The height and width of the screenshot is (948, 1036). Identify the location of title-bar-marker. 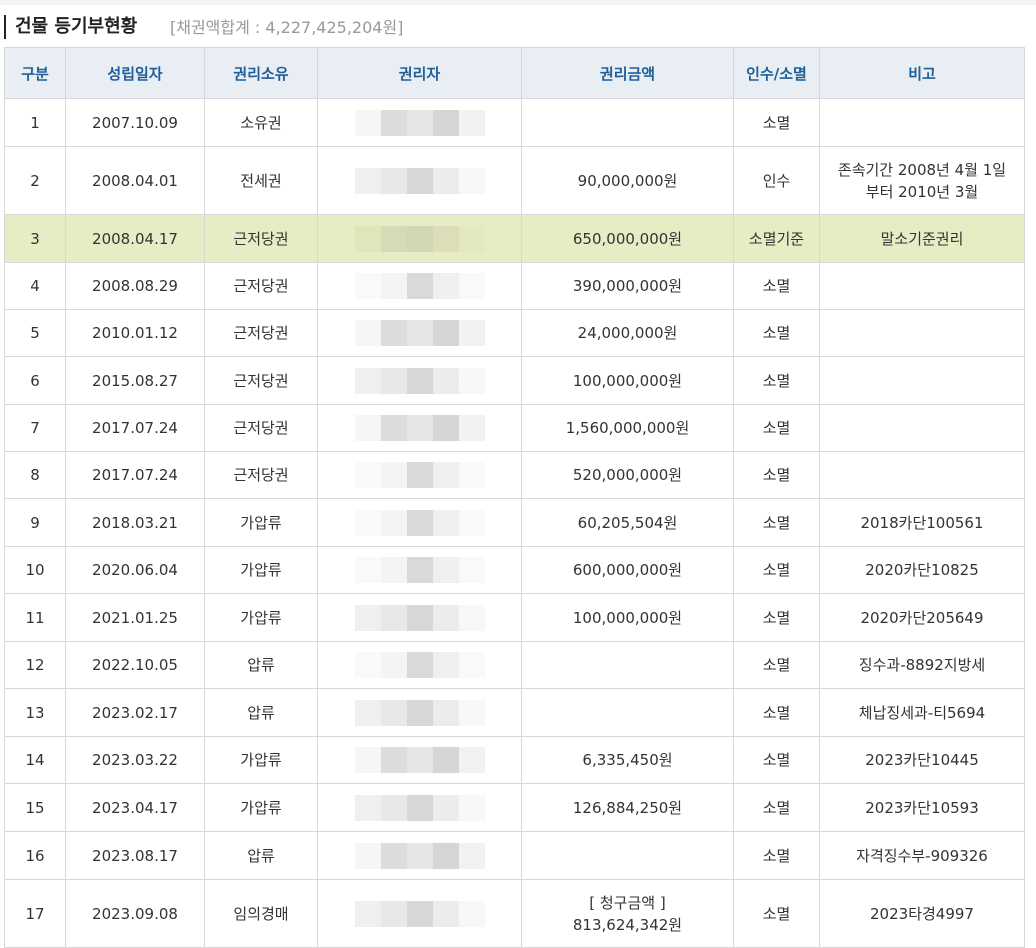
(5, 27).